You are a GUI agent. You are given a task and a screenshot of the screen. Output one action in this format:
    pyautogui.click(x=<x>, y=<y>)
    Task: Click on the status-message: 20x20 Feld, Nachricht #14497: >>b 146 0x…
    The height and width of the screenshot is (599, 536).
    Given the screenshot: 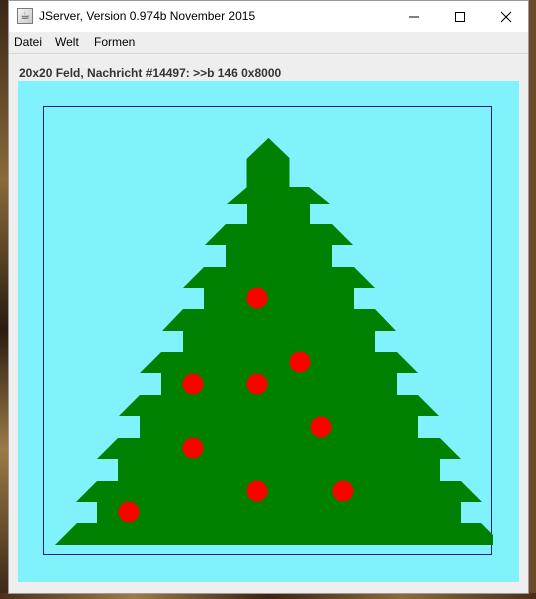 What is the action you would take?
    pyautogui.click(x=150, y=73)
    